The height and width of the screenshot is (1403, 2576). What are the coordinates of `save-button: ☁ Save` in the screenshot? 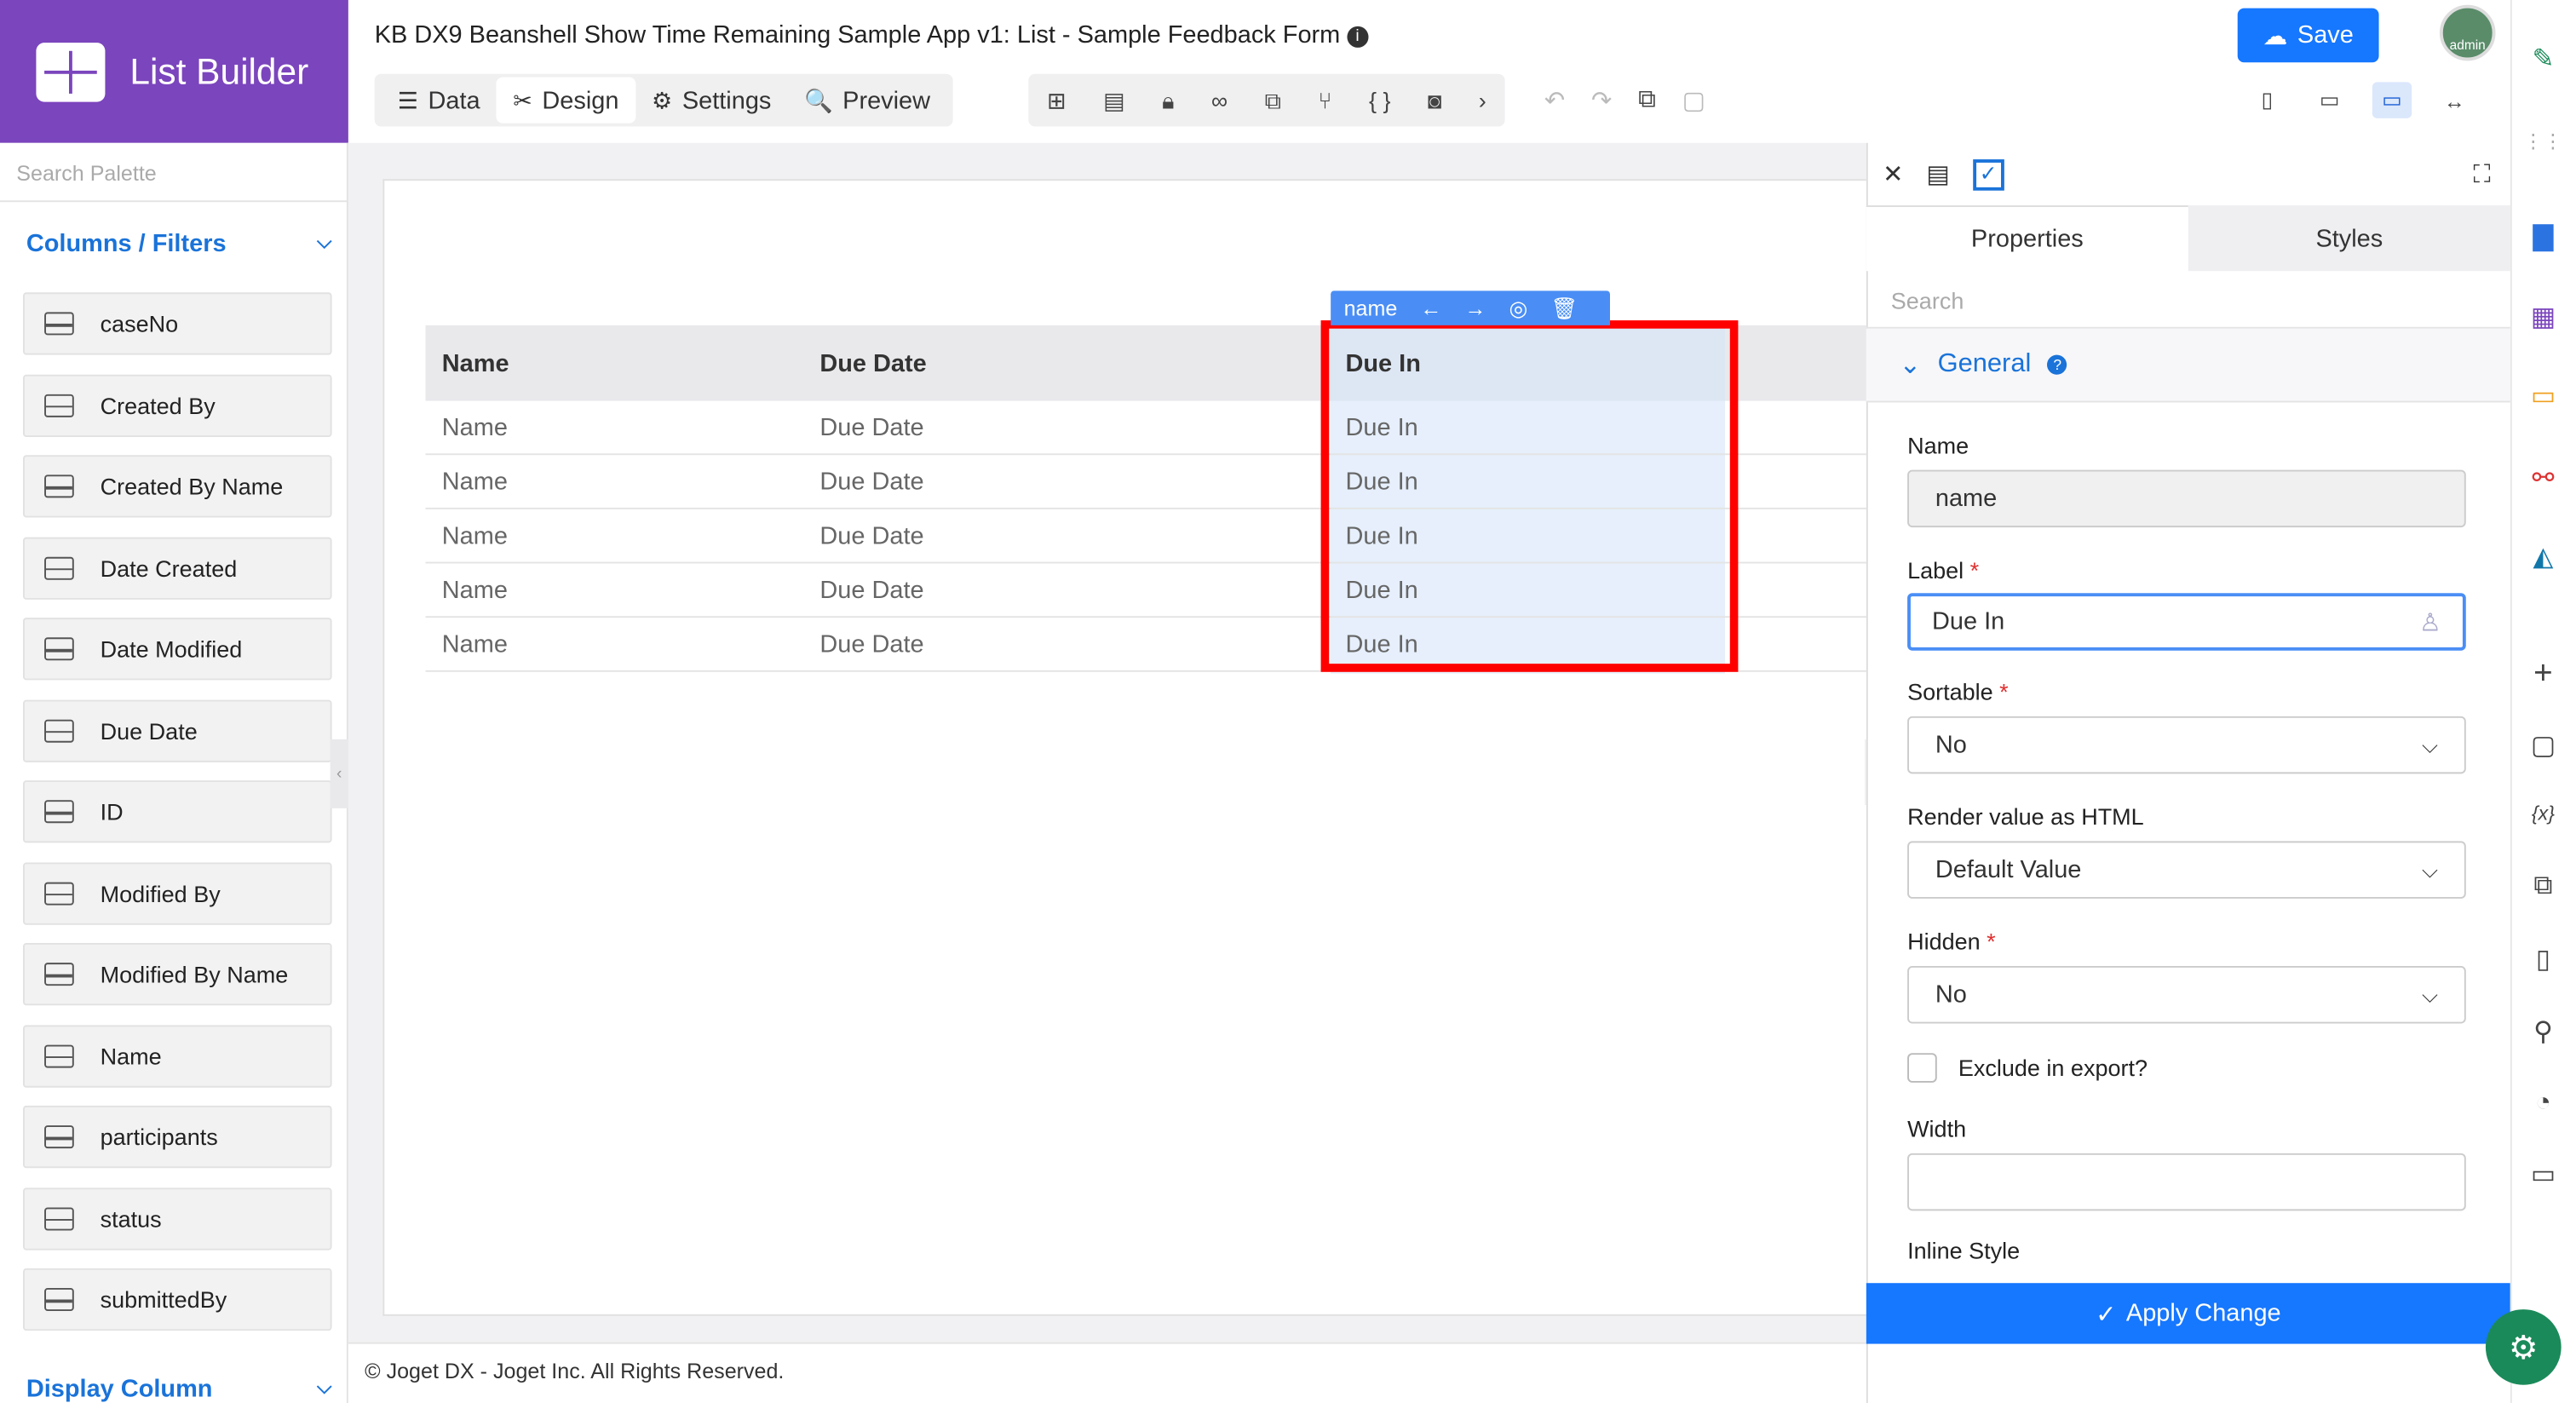 It's located at (2308, 36).